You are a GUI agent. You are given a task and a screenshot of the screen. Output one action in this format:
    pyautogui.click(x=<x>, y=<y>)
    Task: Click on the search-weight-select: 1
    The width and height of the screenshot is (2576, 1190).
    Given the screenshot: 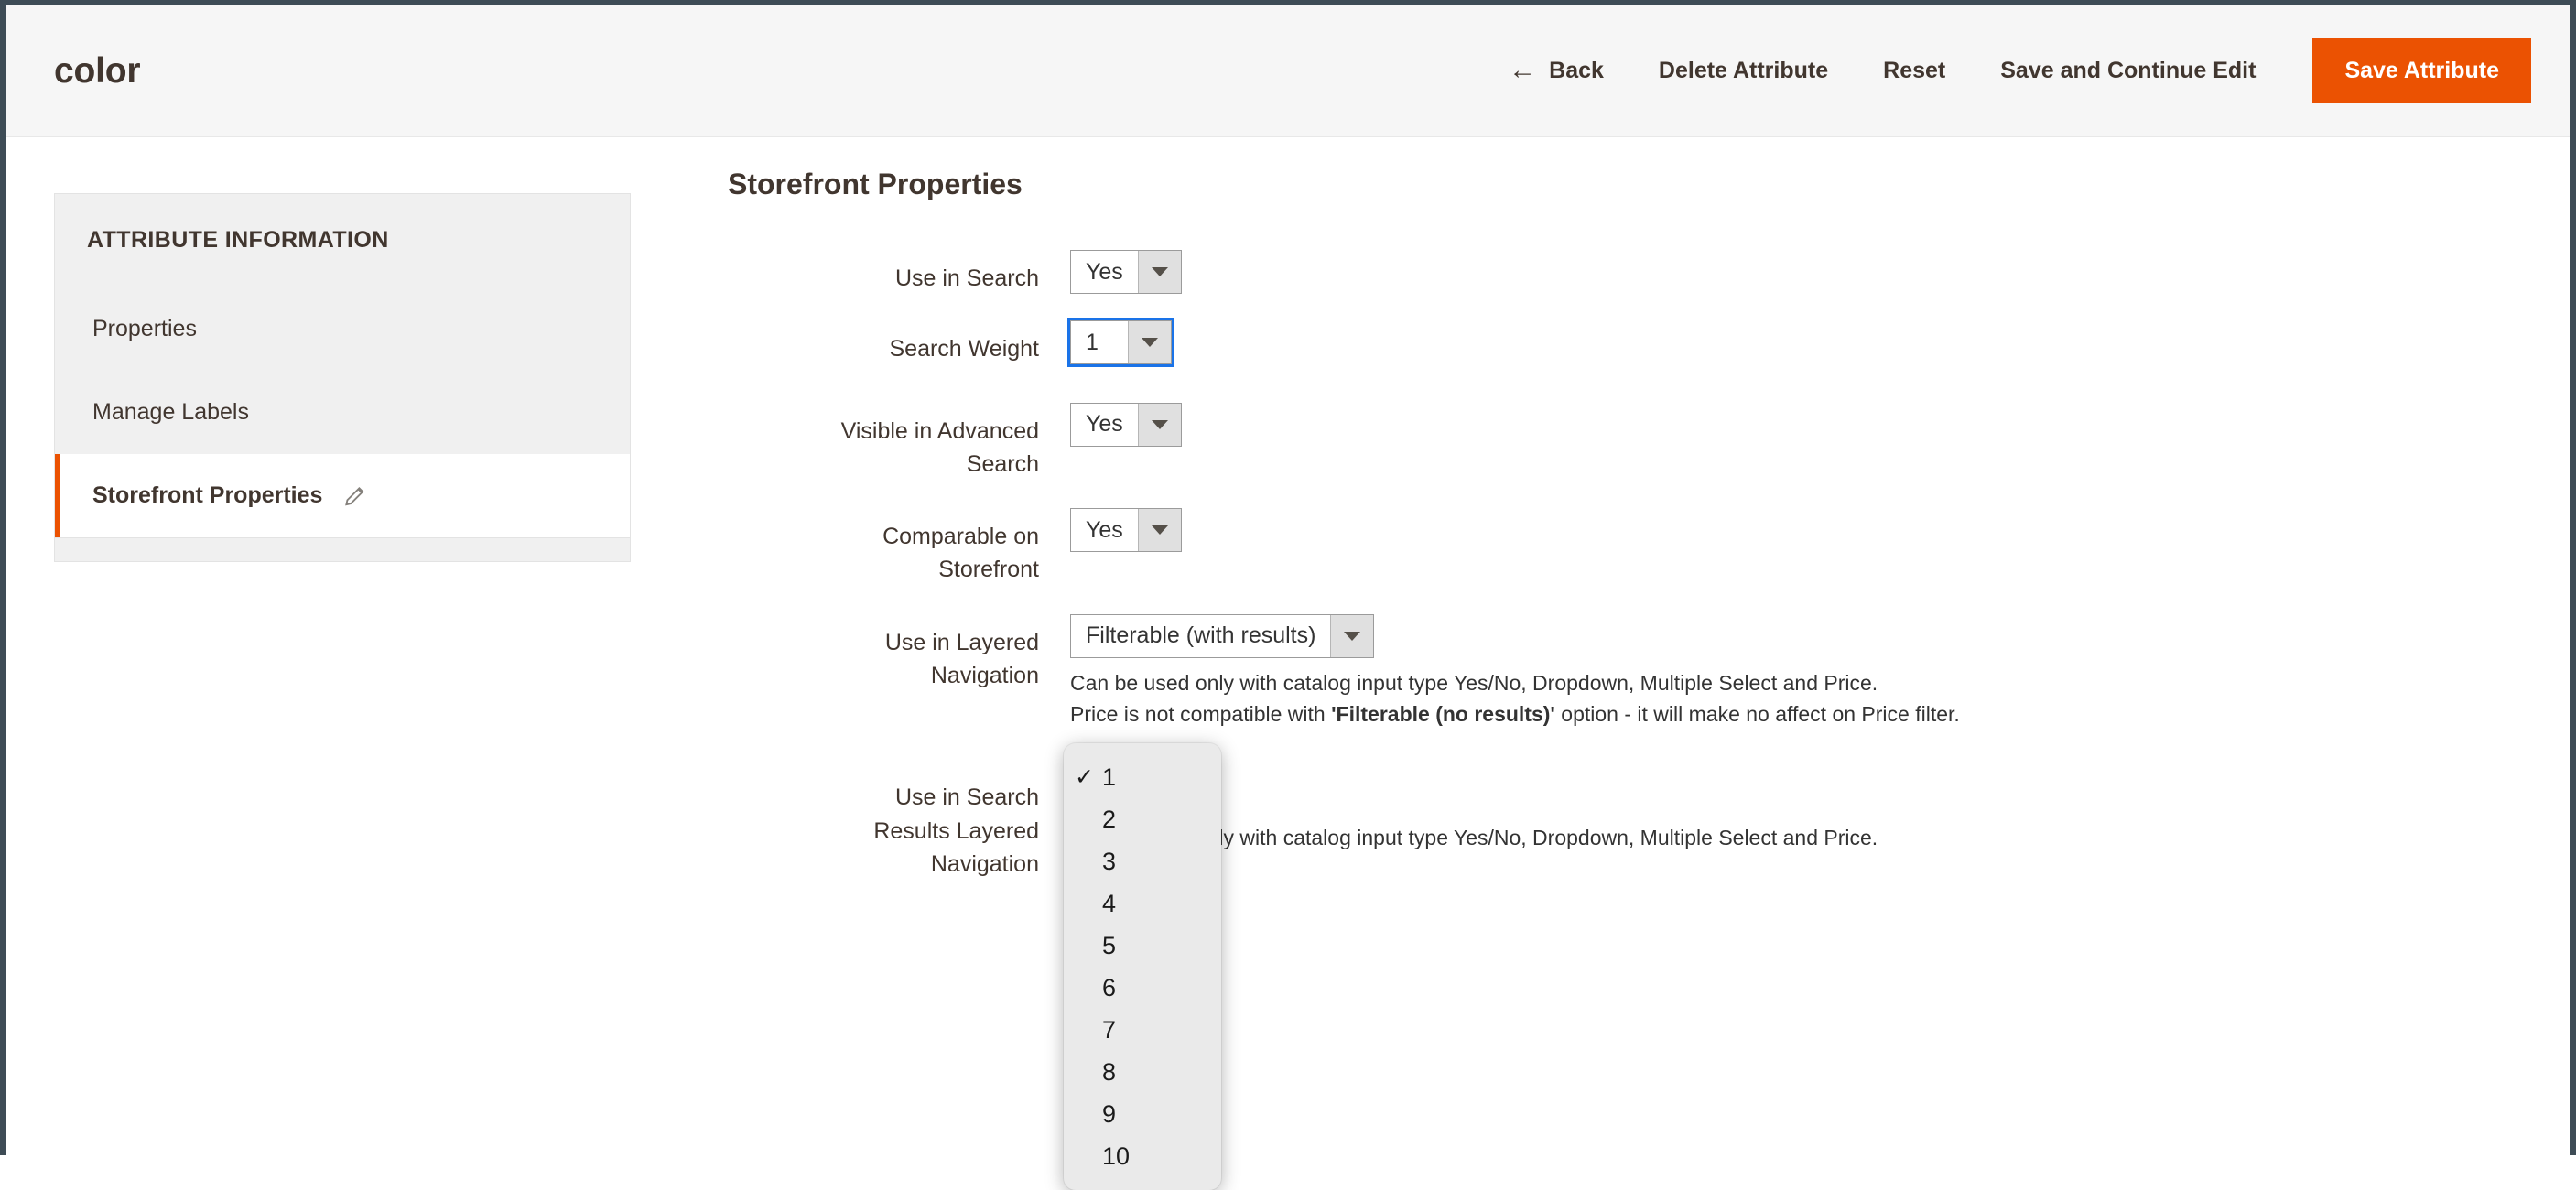 What is the action you would take?
    pyautogui.click(x=1121, y=343)
    